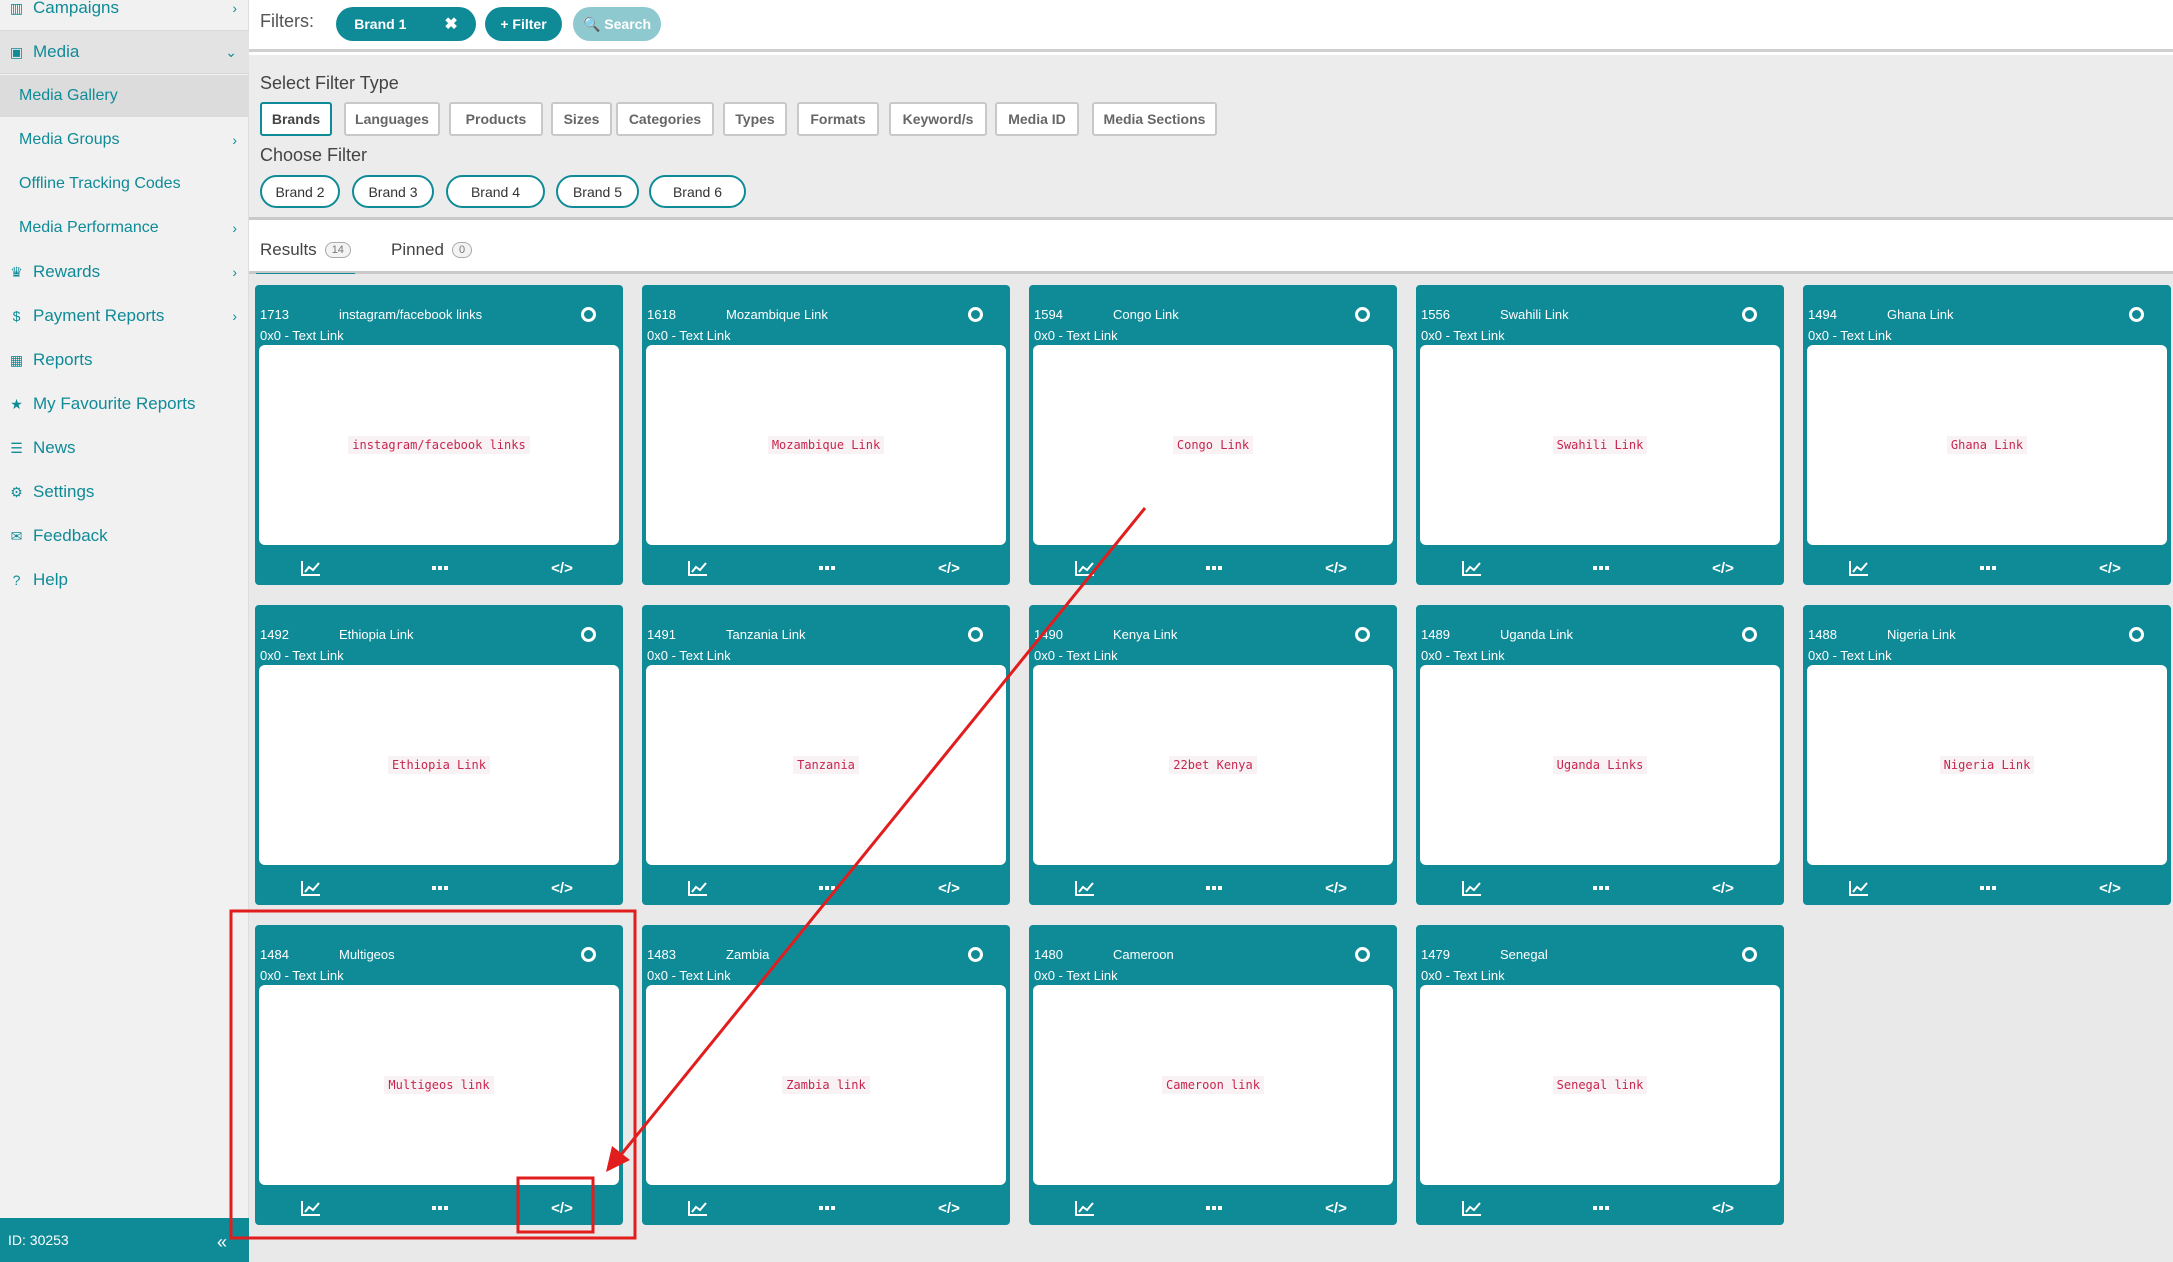 This screenshot has width=2173, height=1262. Describe the element at coordinates (393, 191) in the screenshot. I see `filter-choice-brand-3: Brand 3` at that location.